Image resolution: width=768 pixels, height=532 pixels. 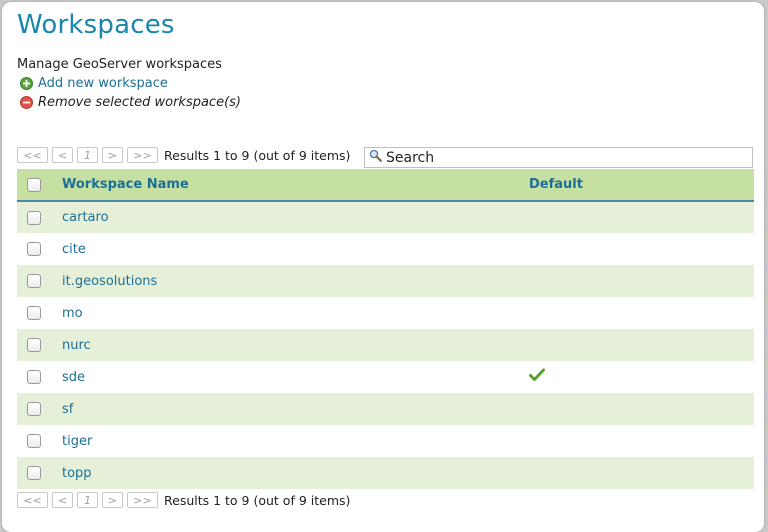 I want to click on add-workspace-link: Add new workspace, so click(x=94, y=83).